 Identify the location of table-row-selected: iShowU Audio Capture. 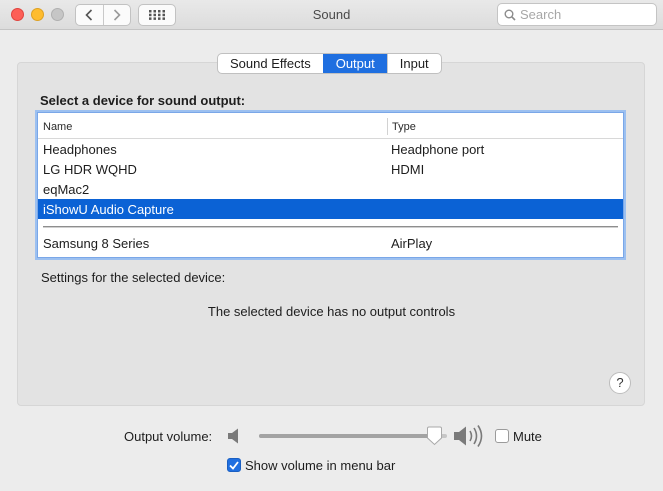
(330, 209).